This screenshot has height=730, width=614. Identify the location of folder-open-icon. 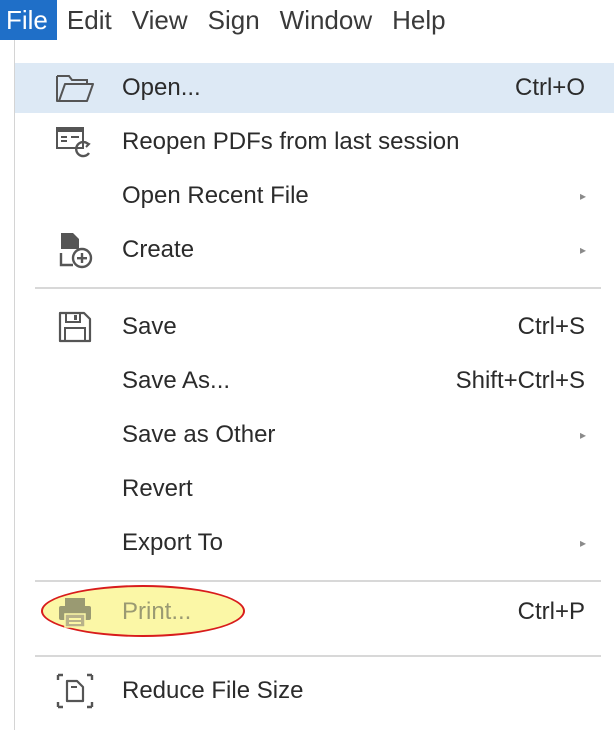
(75, 88).